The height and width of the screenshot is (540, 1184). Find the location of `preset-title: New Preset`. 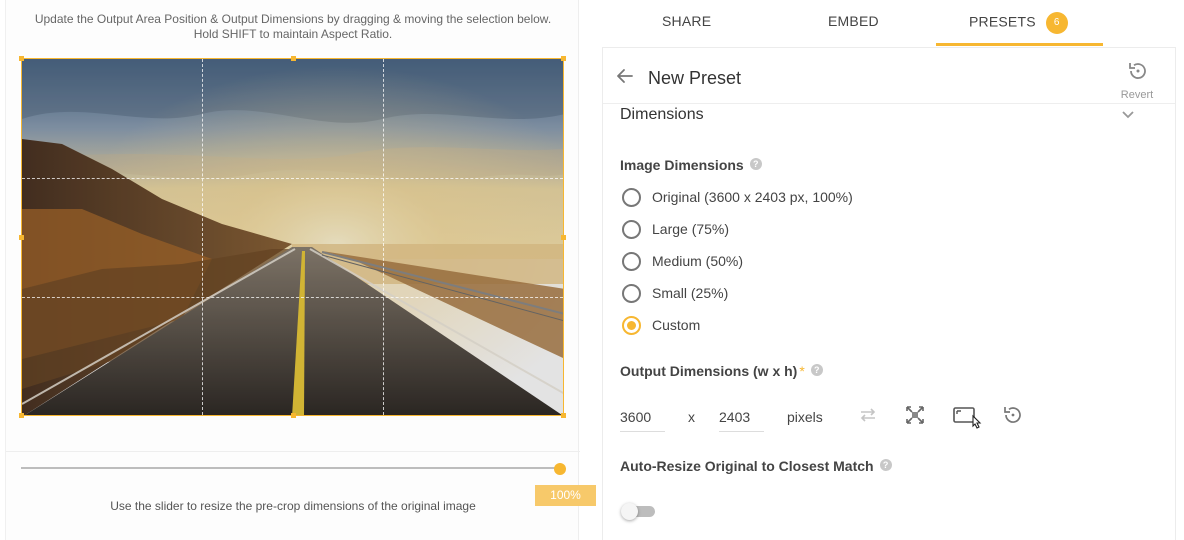

preset-title: New Preset is located at coordinates (695, 78).